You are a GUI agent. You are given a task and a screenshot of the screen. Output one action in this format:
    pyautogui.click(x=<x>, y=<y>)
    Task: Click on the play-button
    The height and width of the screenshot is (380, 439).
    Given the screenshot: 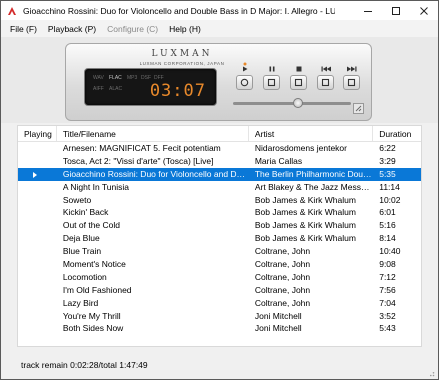 What is the action you would take?
    pyautogui.click(x=244, y=82)
    